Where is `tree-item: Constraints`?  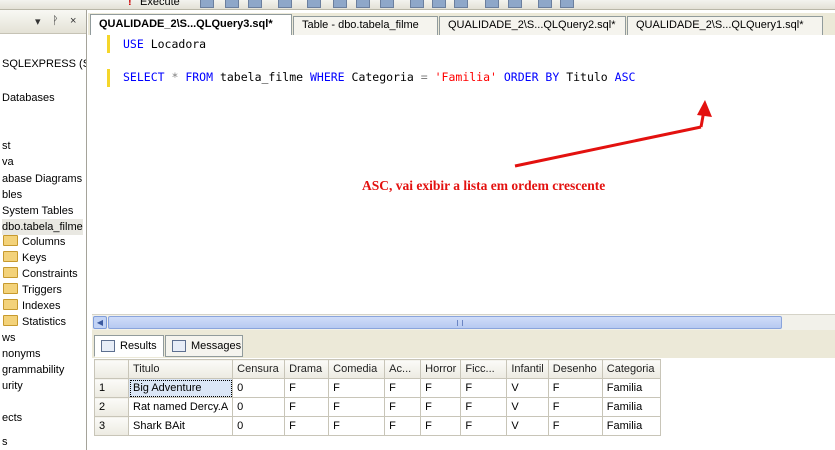
tree-item: Constraints is located at coordinates (40, 274).